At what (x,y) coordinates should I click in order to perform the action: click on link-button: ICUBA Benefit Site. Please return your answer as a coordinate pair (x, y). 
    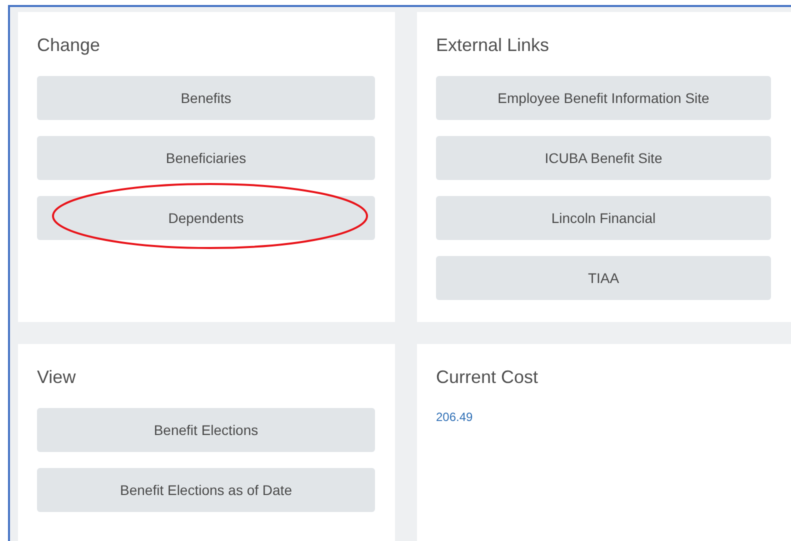
    Looking at the image, I should click on (603, 158).